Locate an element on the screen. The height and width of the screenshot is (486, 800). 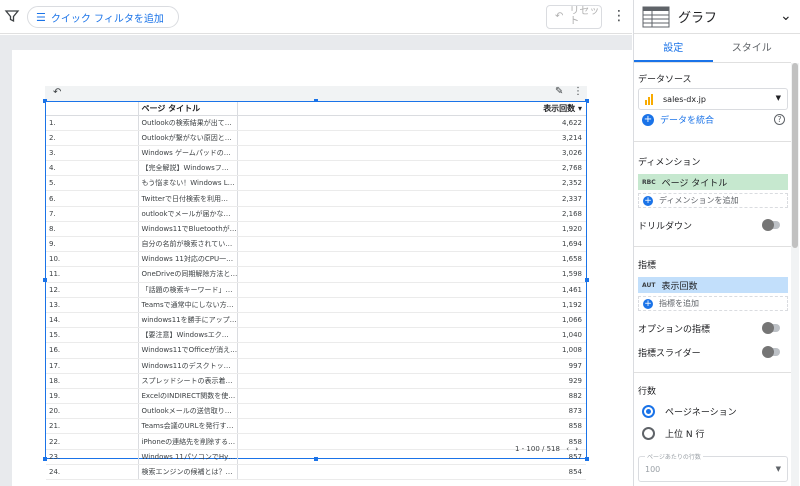
next-page-icon: › is located at coordinates (576, 449).